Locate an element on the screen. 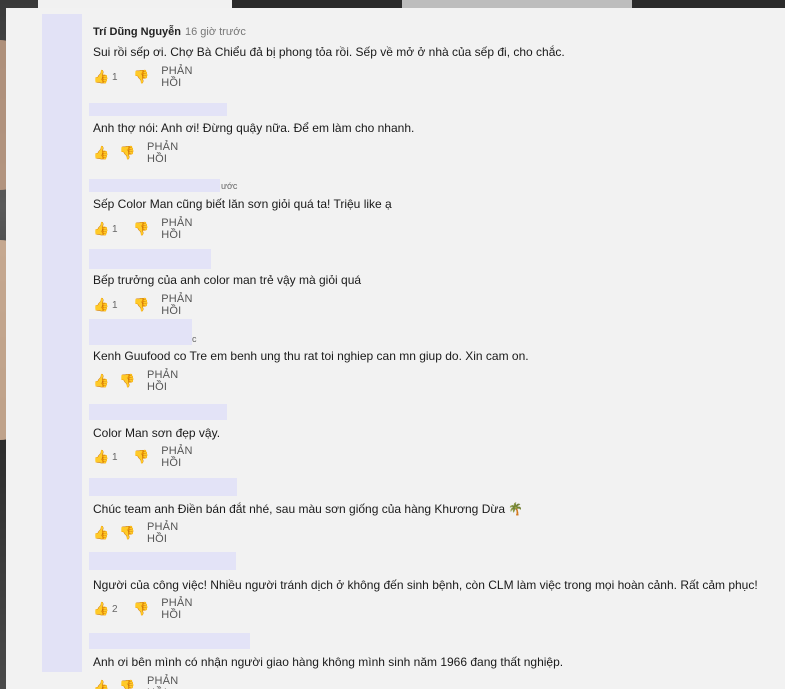  comment-actions: 👍 2 👎 PHẢN HỒI is located at coordinates (145, 609).